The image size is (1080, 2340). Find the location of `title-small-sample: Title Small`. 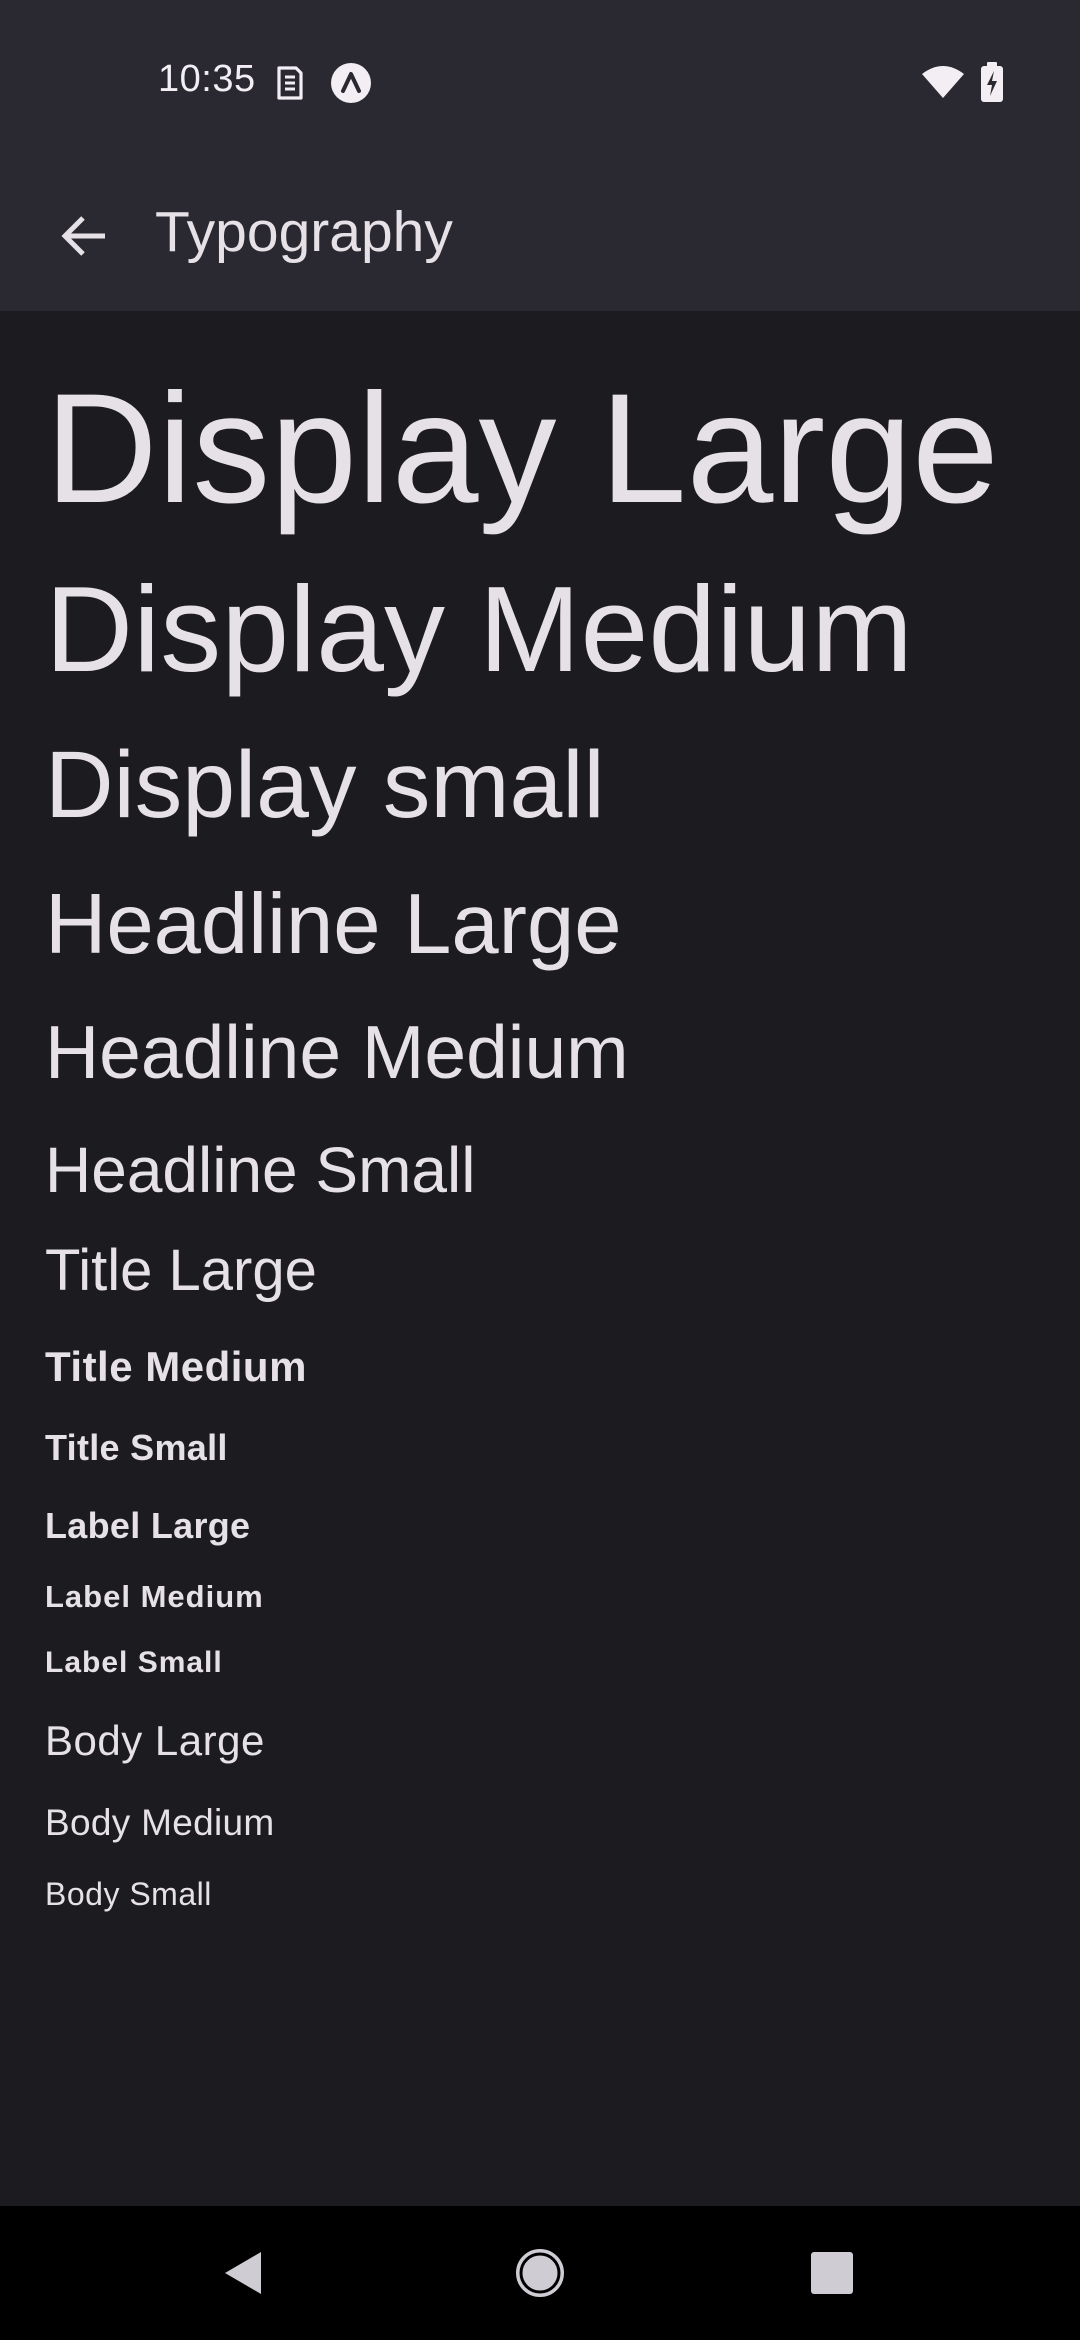

title-small-sample: Title Small is located at coordinates (136, 1447).